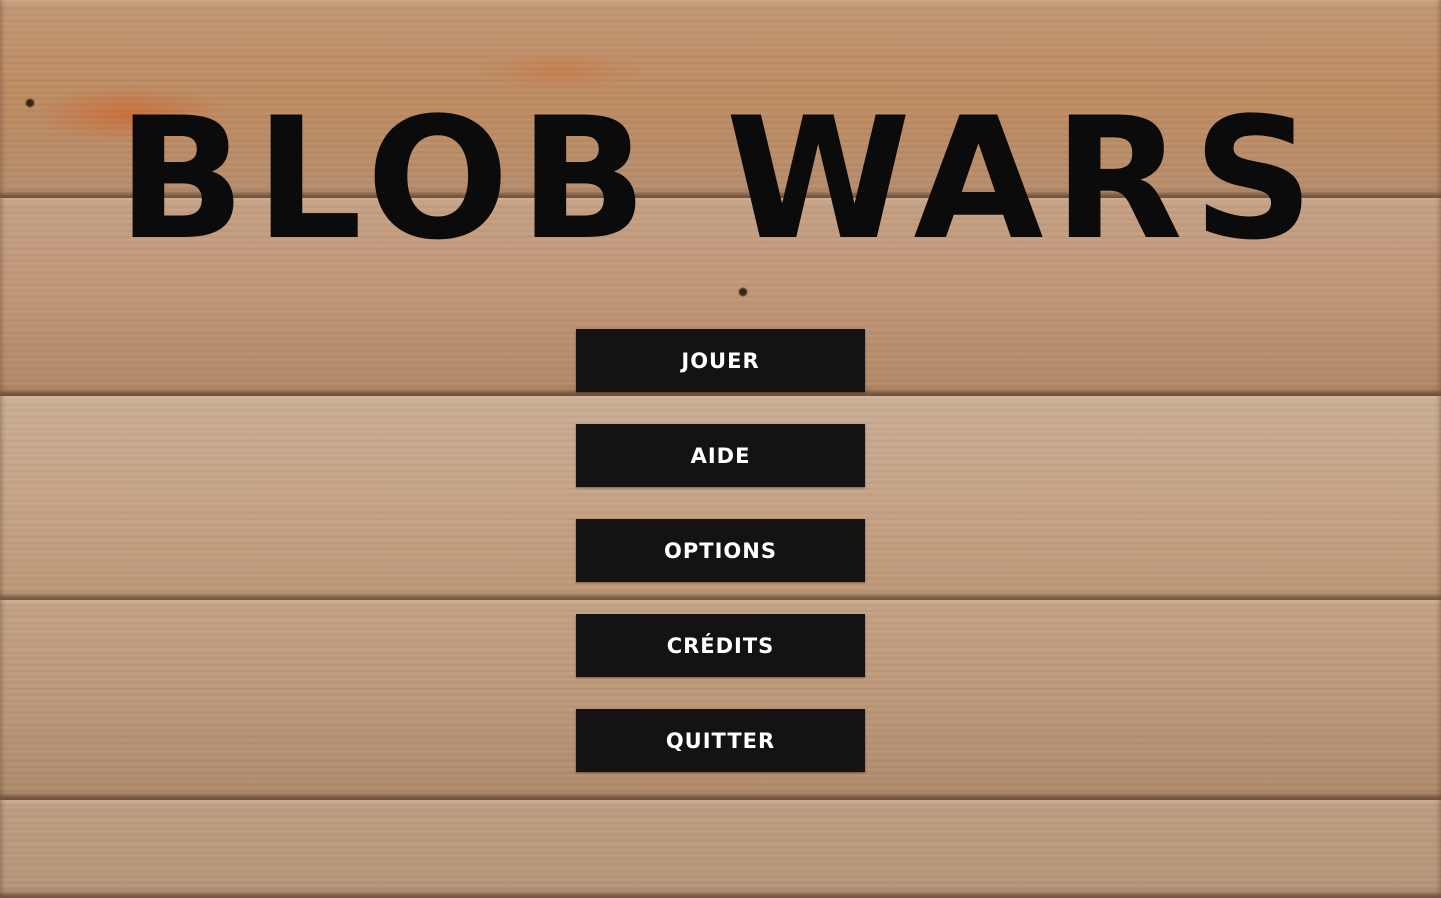 This screenshot has height=898, width=1441. I want to click on quit-button: QUITTER, so click(720, 740).